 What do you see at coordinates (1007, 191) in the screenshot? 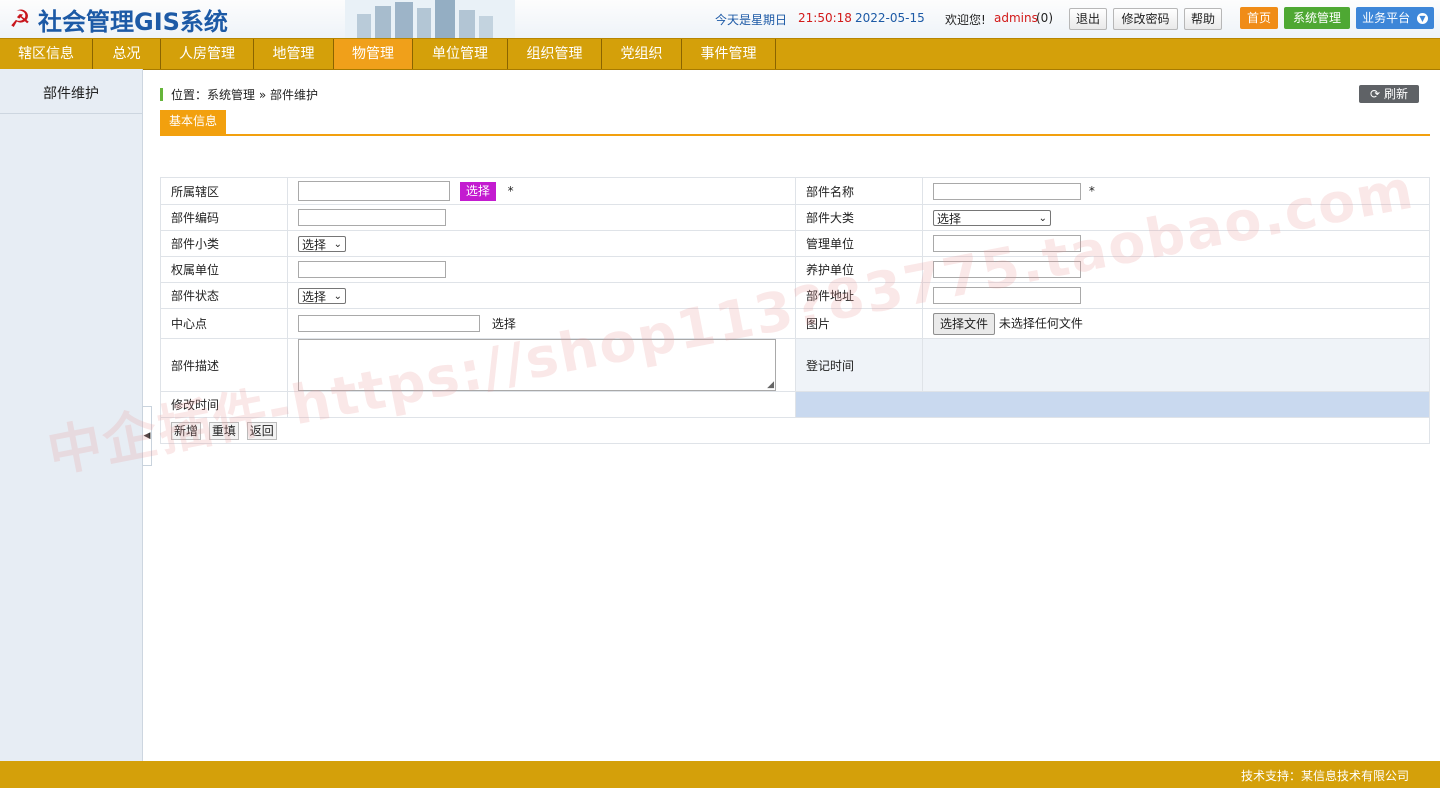
I see `part-name-input` at bounding box center [1007, 191].